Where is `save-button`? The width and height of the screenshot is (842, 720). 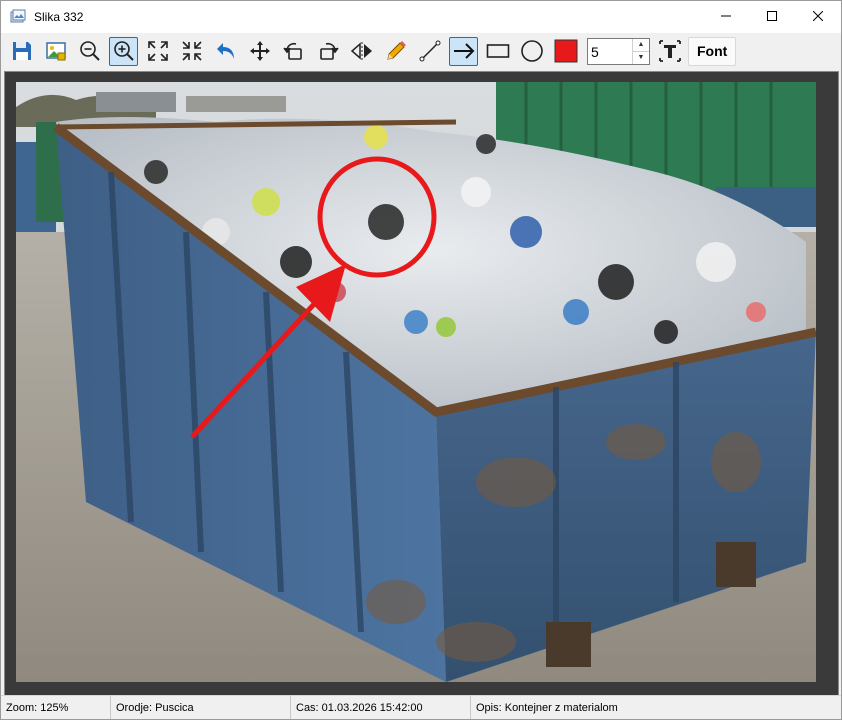 save-button is located at coordinates (21, 51).